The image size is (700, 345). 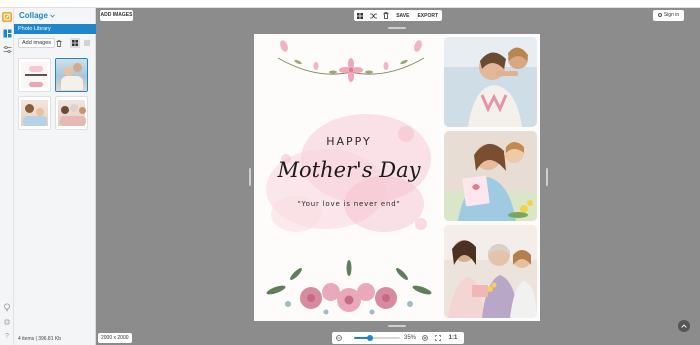 What do you see at coordinates (351, 61) in the screenshot?
I see `floral-garland-top` at bounding box center [351, 61].